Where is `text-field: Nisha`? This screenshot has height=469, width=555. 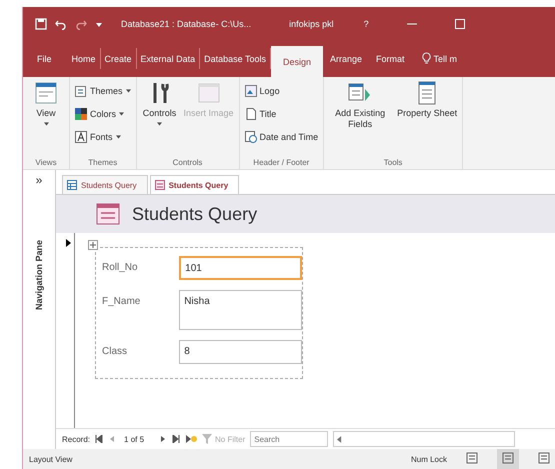 text-field: Nisha is located at coordinates (240, 310).